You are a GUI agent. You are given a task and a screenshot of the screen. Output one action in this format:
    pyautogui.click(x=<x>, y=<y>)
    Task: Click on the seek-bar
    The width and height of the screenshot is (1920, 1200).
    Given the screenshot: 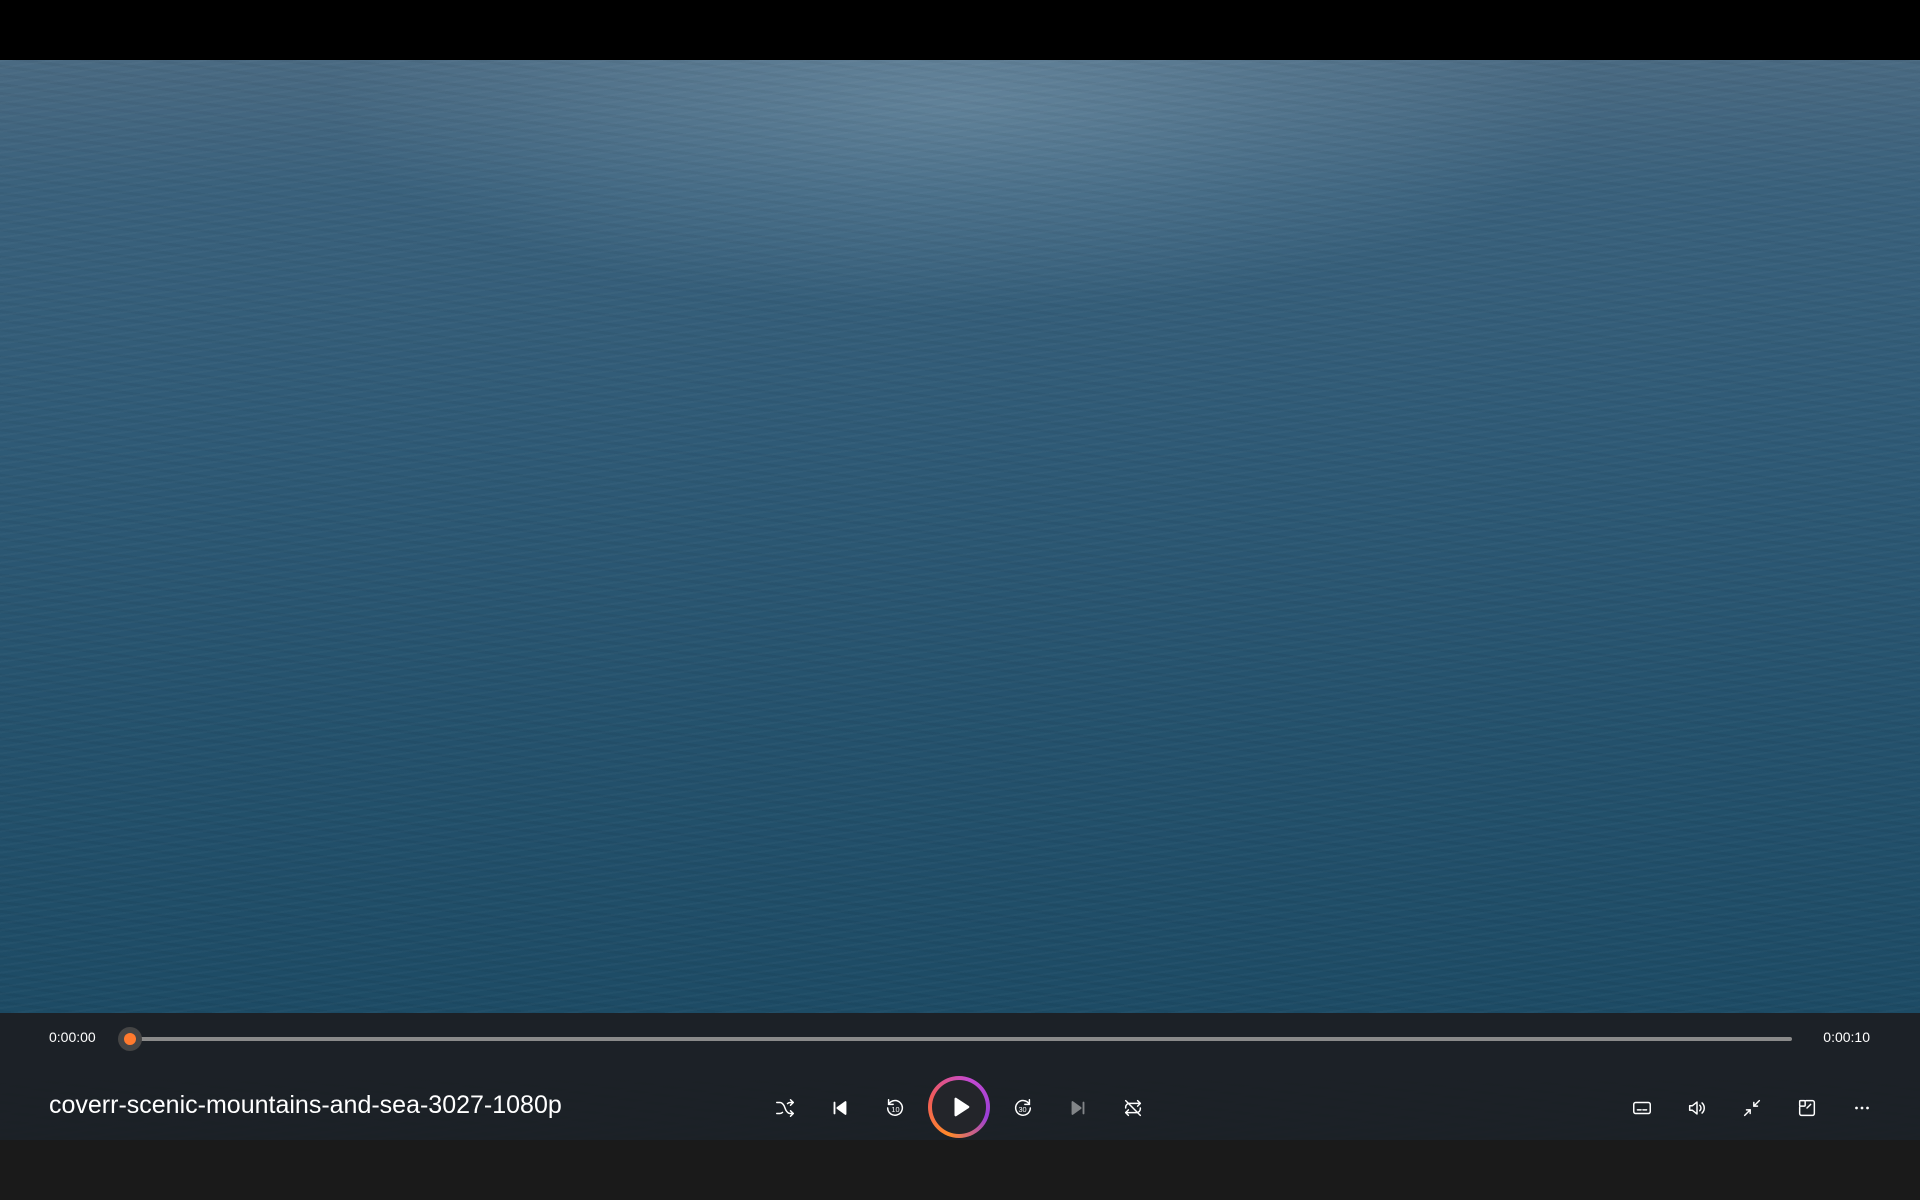 What is the action you would take?
    pyautogui.click(x=955, y=1039)
    